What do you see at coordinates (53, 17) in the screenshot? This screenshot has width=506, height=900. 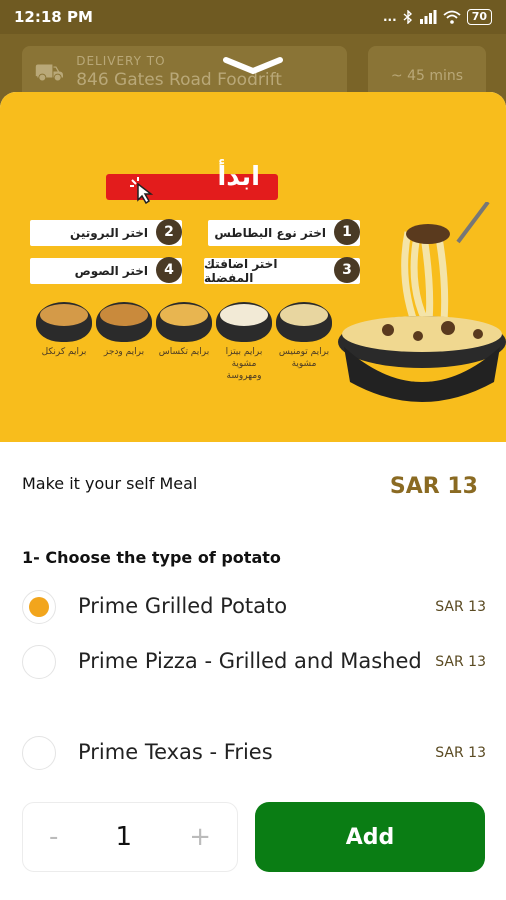 I see `status-time: 12:18 PM` at bounding box center [53, 17].